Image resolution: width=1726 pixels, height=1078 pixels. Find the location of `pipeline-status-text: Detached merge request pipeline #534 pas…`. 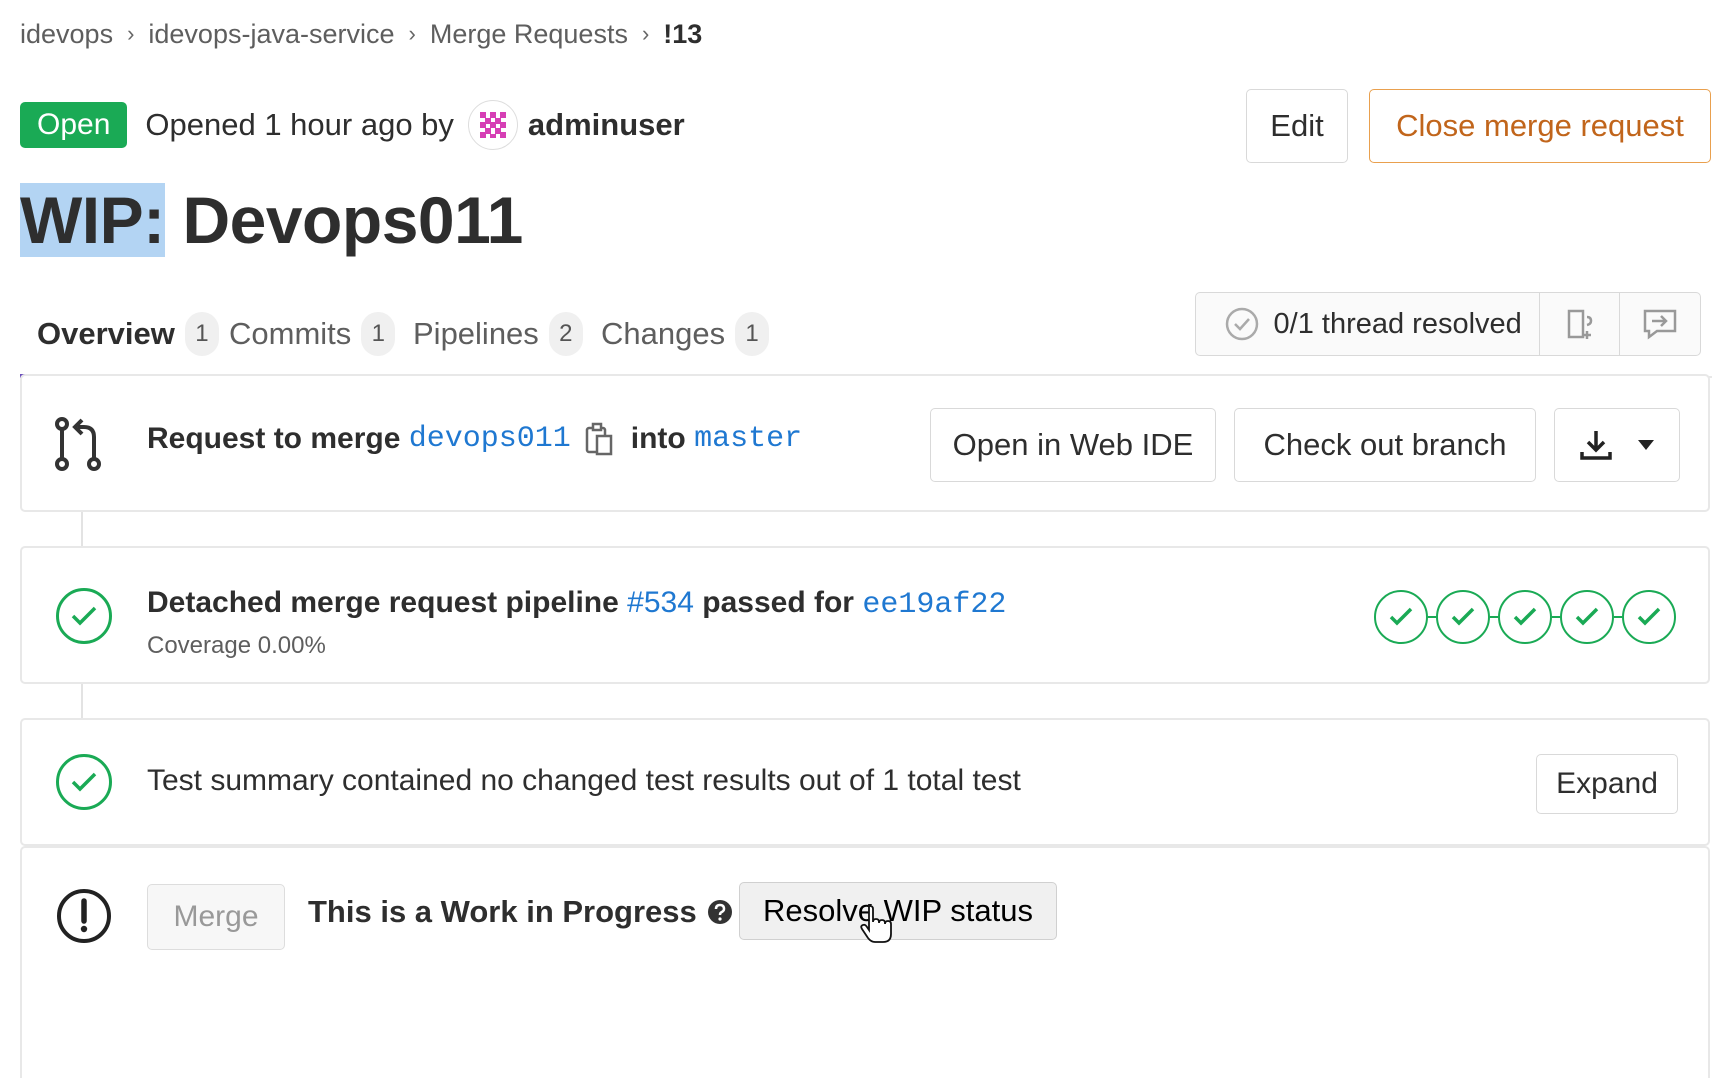

pipeline-status-text: Detached merge request pipeline #534 pas… is located at coordinates (576, 604).